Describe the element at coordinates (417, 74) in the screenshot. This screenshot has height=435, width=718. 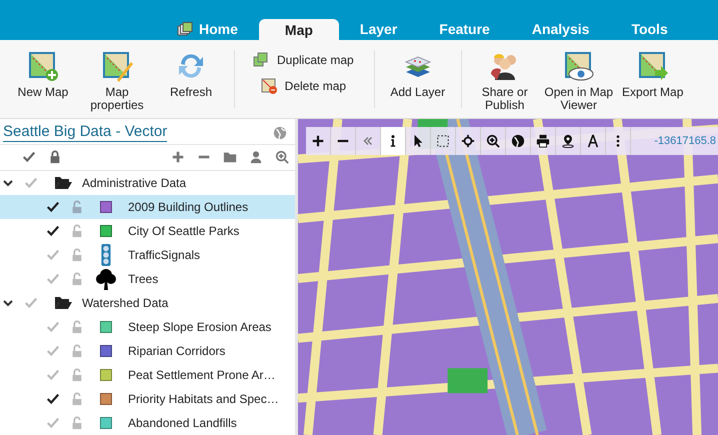
I see `ribbon-button: Add Layer` at that location.